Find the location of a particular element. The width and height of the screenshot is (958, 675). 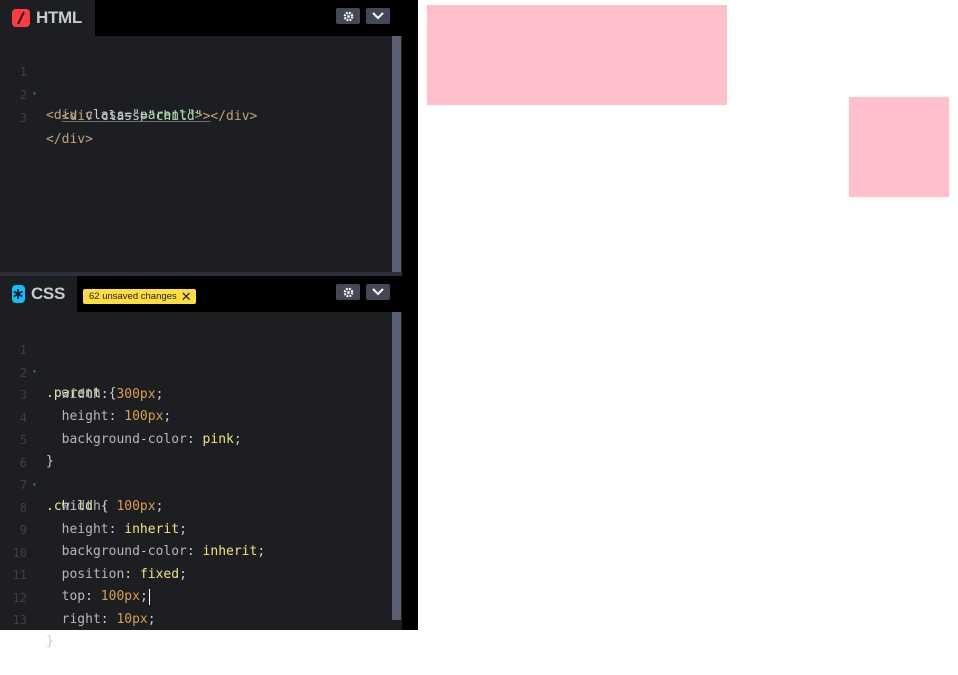

code-line: 3 height: 100px; is located at coordinates (95, 406).